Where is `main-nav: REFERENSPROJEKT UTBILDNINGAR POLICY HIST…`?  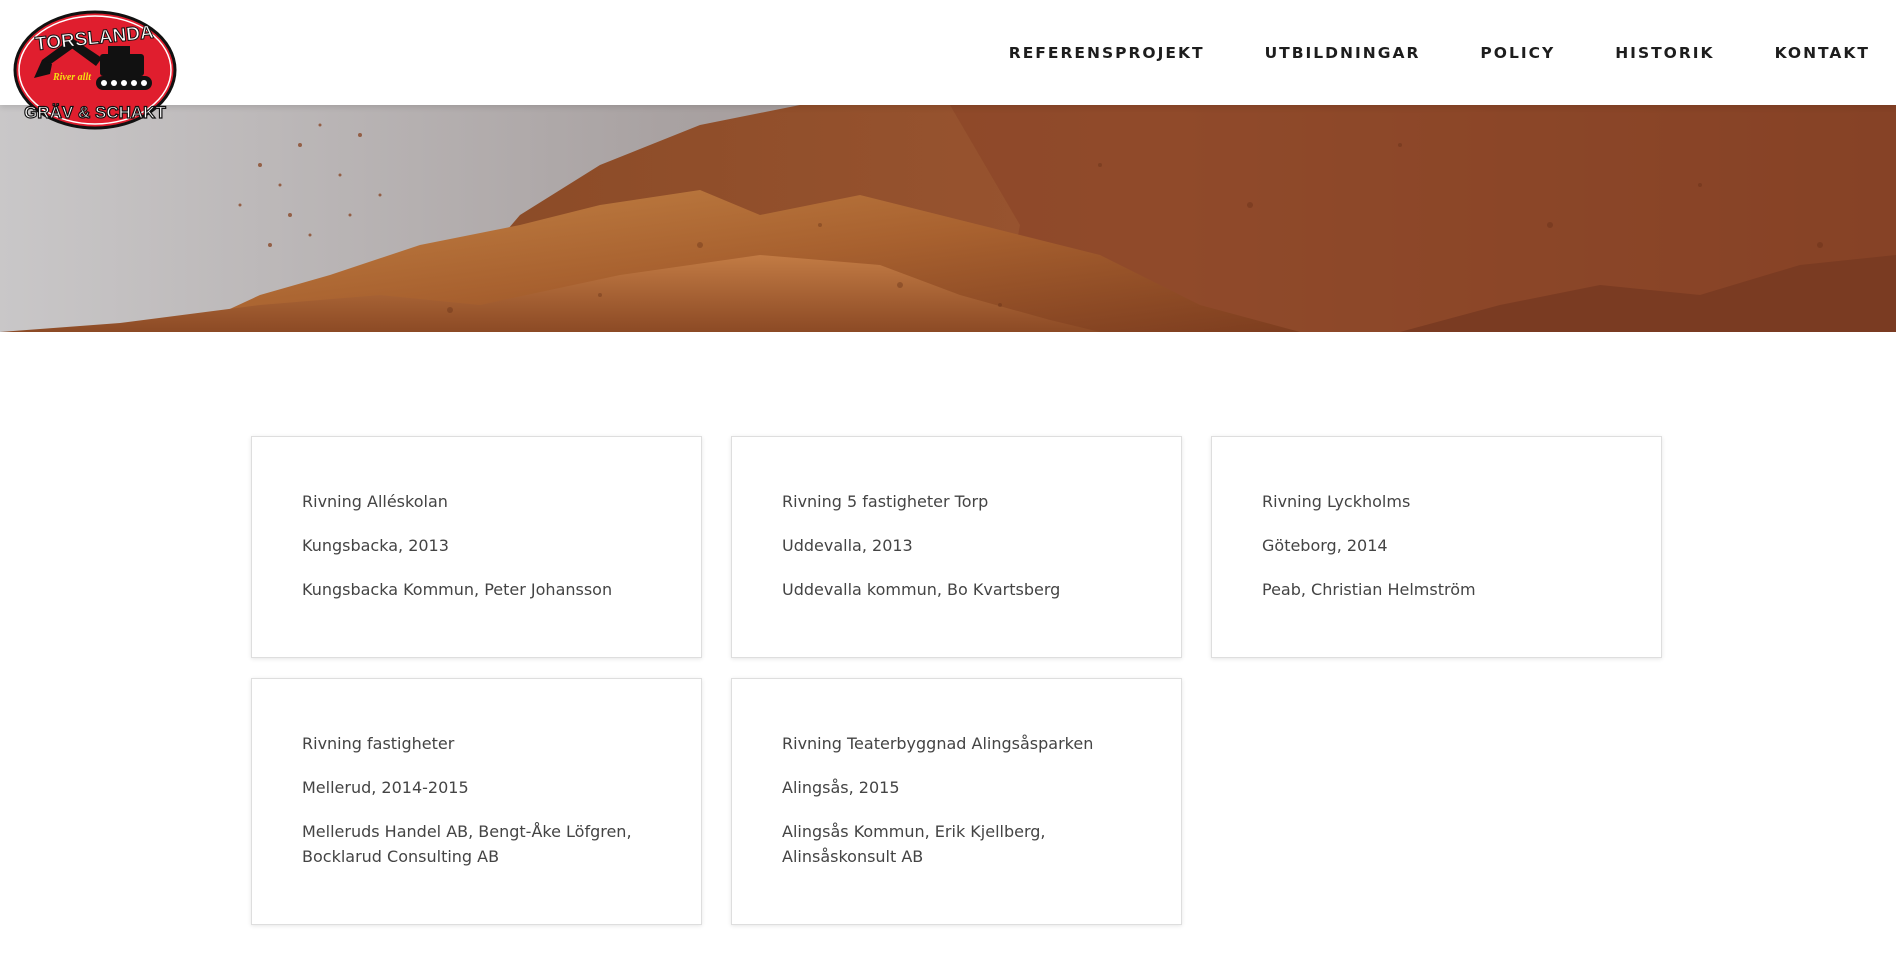 main-nav: REFERENSPROJEKT UTBILDNINGAR POLICY HIST… is located at coordinates (1409, 52).